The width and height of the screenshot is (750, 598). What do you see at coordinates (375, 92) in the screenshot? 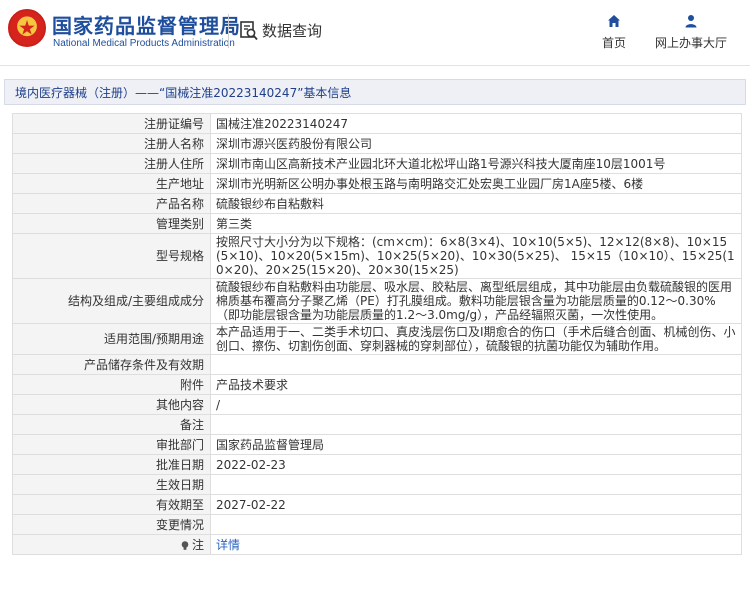
I see `breadcrumb: 境内医疗器械（注册）——“国械注准20223140247”基本信息` at bounding box center [375, 92].